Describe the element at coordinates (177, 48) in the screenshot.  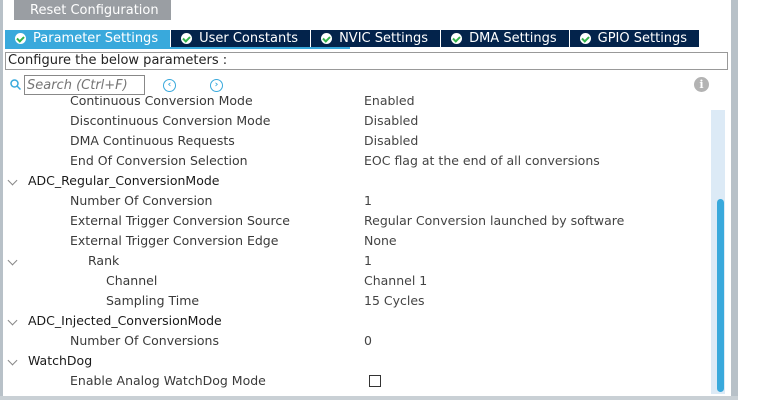
I see `tab-underline` at that location.